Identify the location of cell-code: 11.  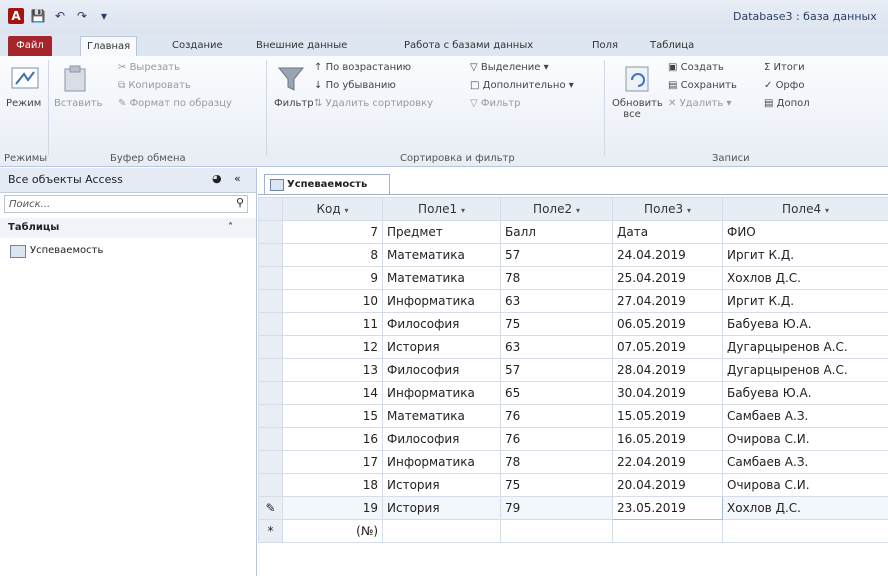
(332, 324).